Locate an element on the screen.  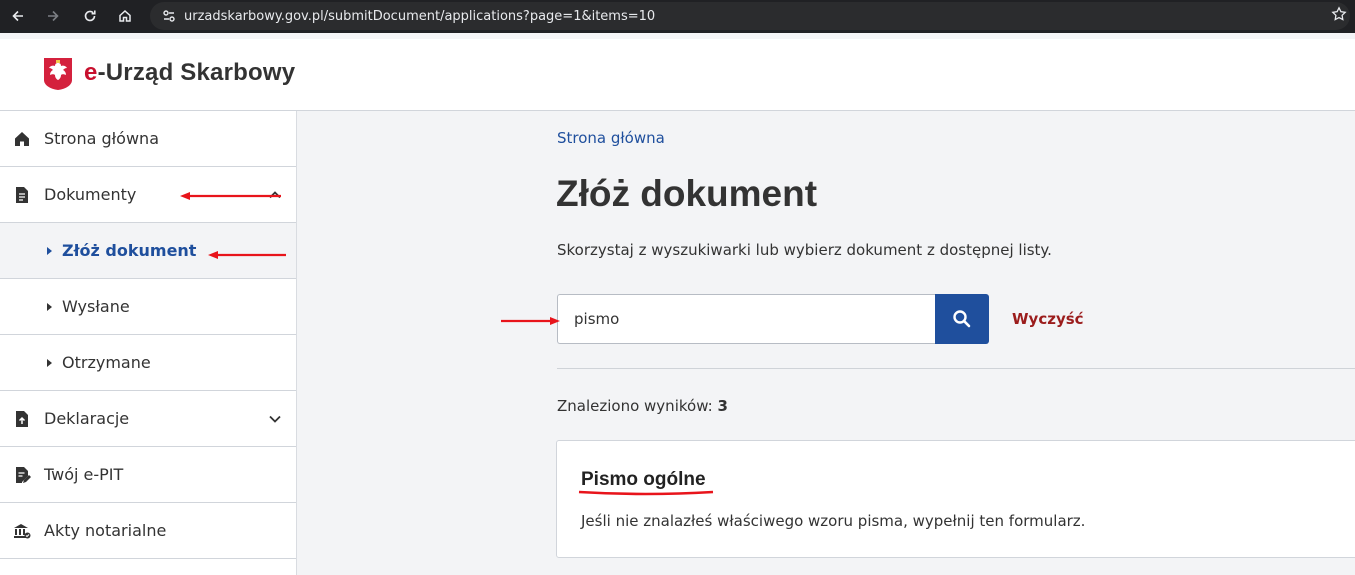
home-browser-icon is located at coordinates (125, 16).